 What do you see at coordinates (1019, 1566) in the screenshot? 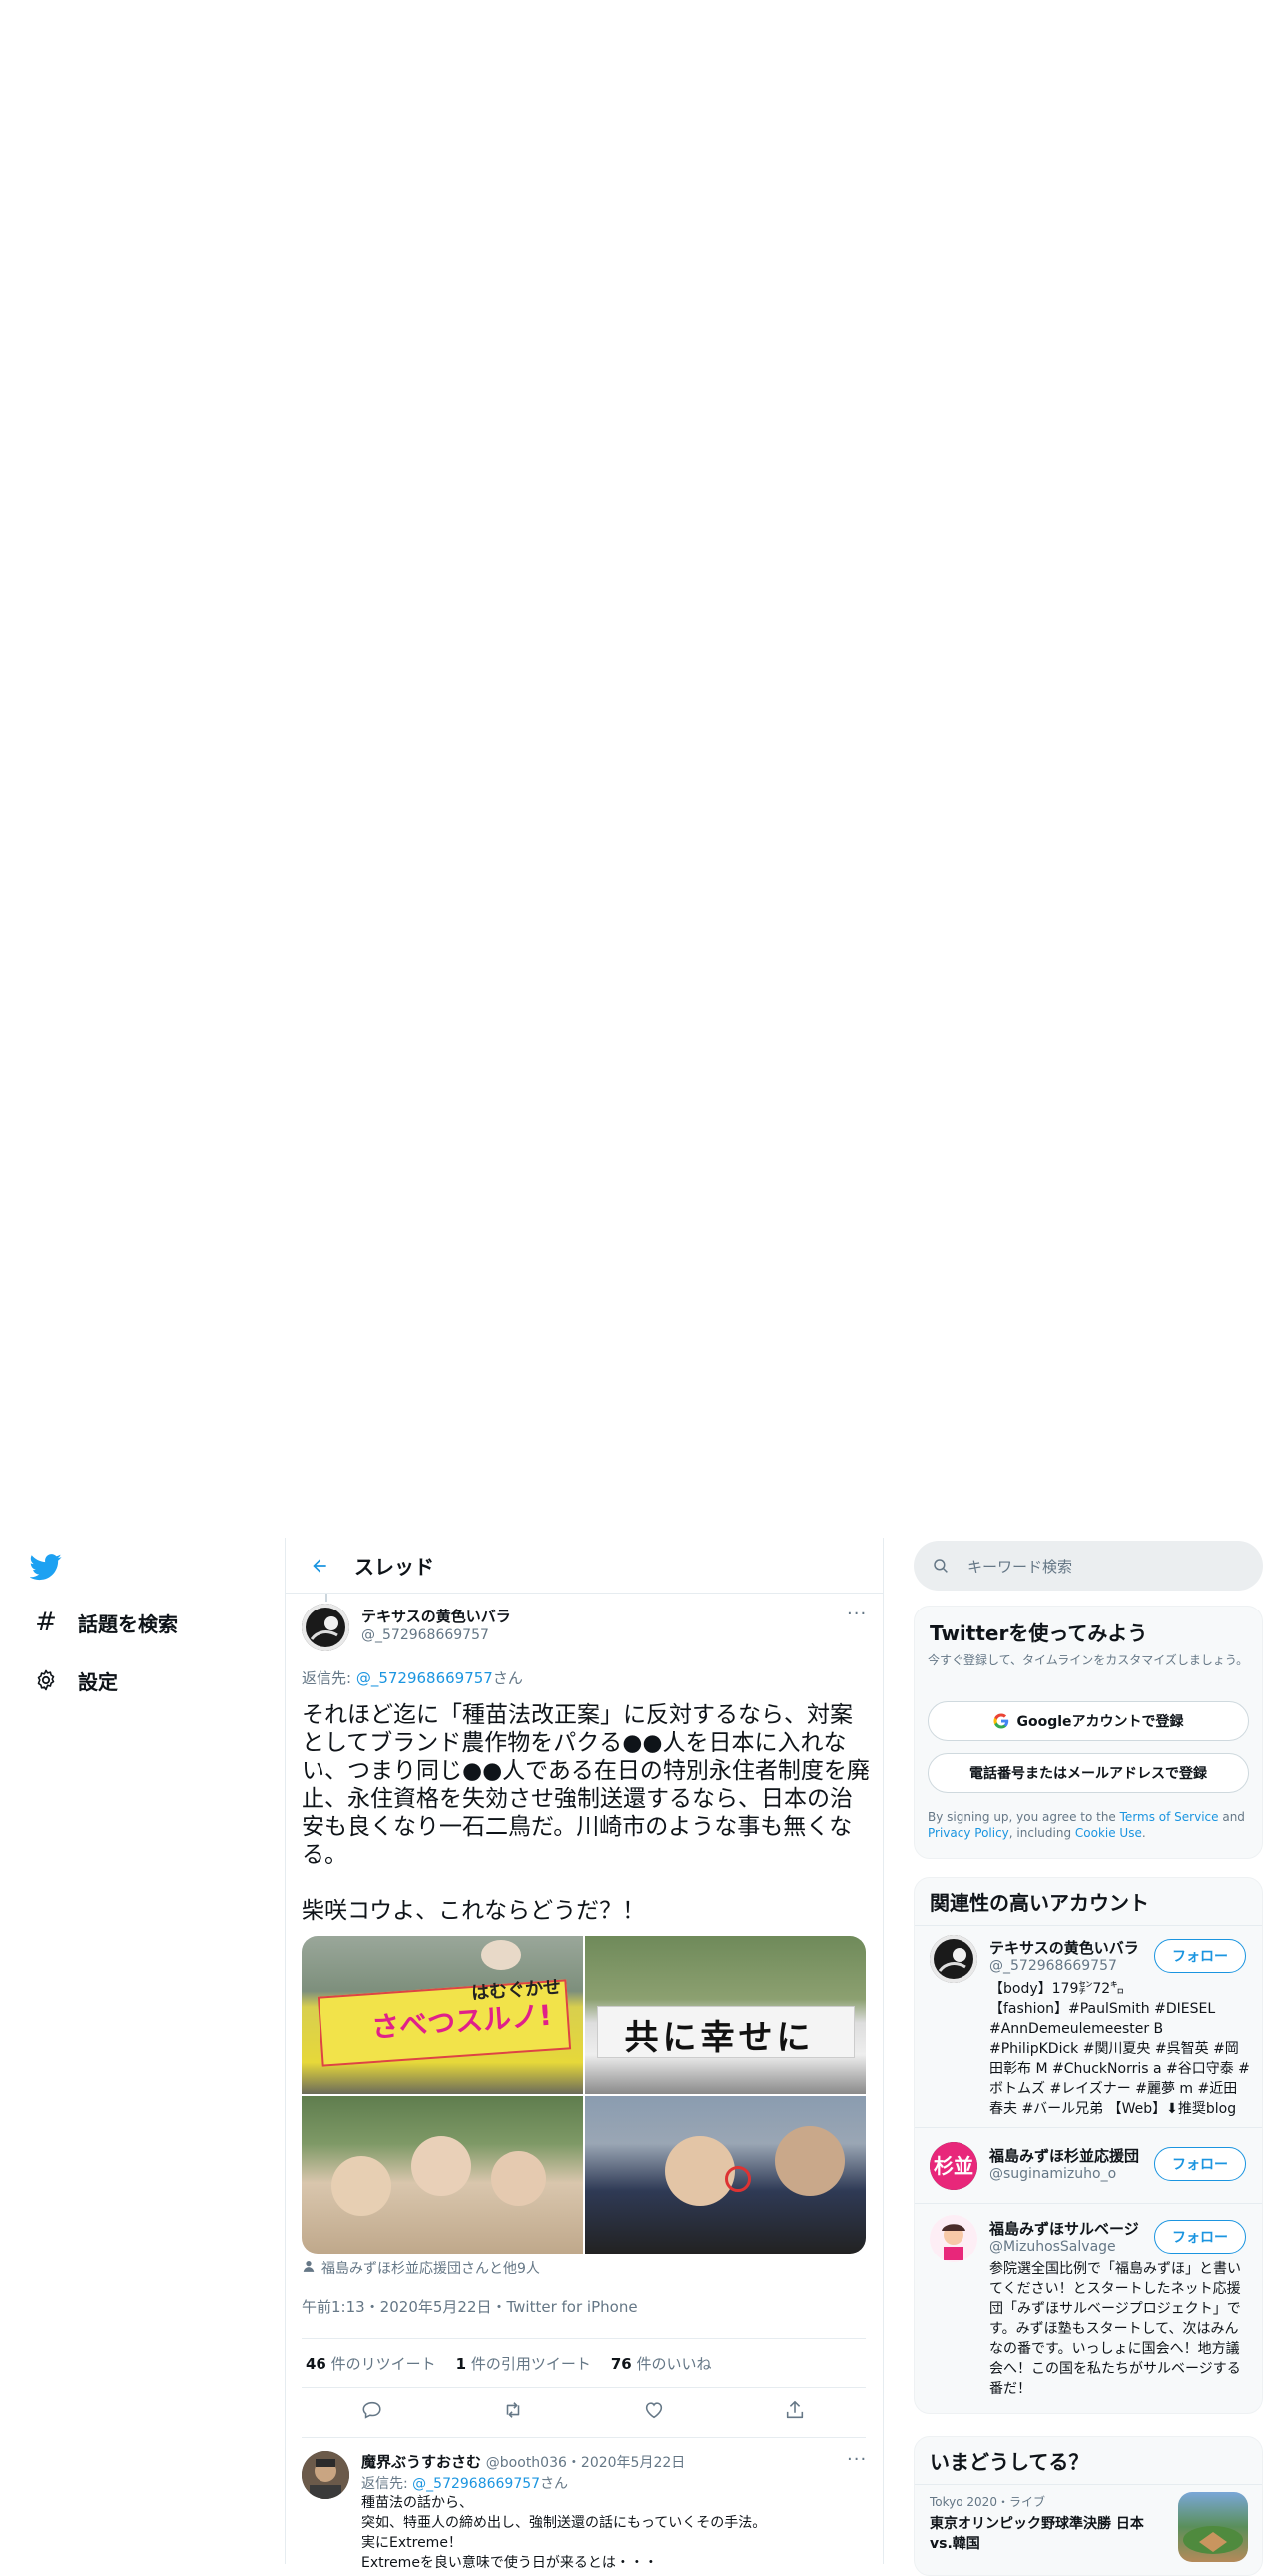
I see `search-input: キーワード検索` at bounding box center [1019, 1566].